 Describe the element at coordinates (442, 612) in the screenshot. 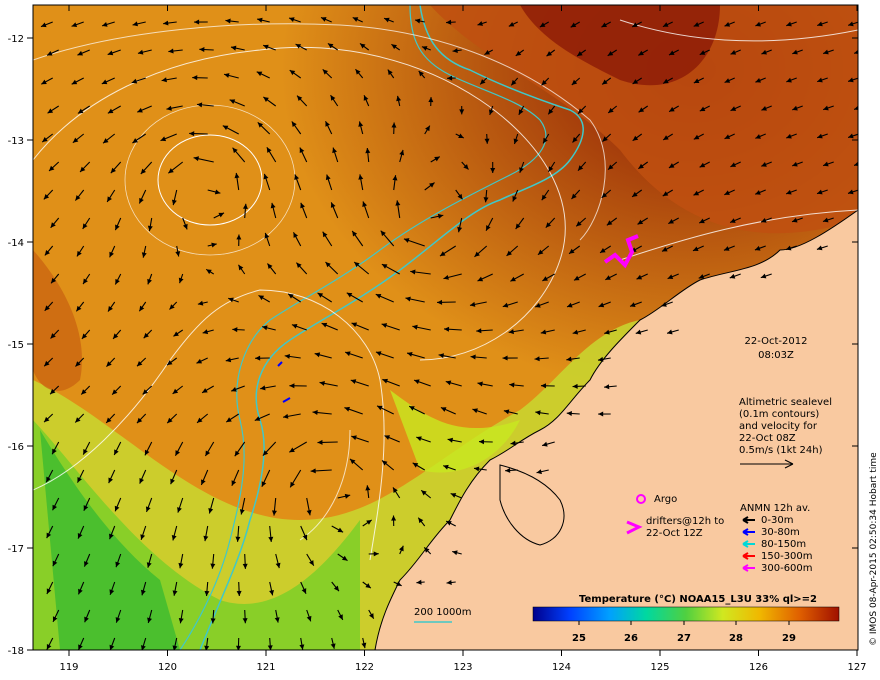

I see `isobath-legend-label: 200 1000m` at that location.